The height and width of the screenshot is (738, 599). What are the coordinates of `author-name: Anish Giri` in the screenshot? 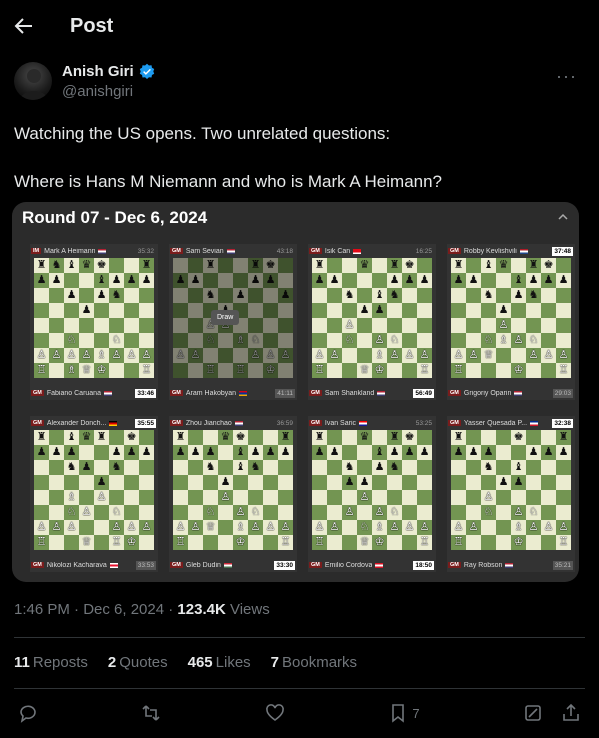 It's located at (98, 72).